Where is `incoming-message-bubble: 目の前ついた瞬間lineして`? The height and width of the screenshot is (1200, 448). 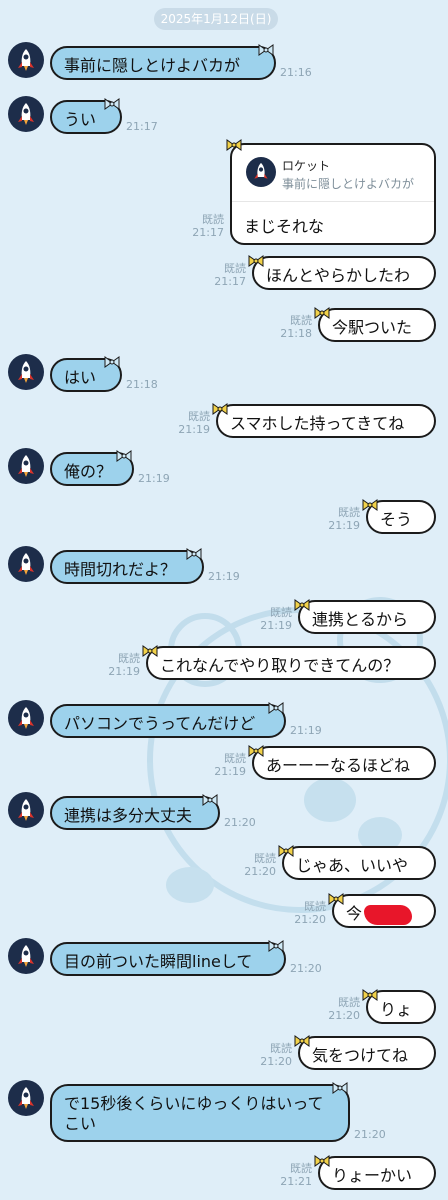 incoming-message-bubble: 目の前ついた瞬間lineして is located at coordinates (168, 959).